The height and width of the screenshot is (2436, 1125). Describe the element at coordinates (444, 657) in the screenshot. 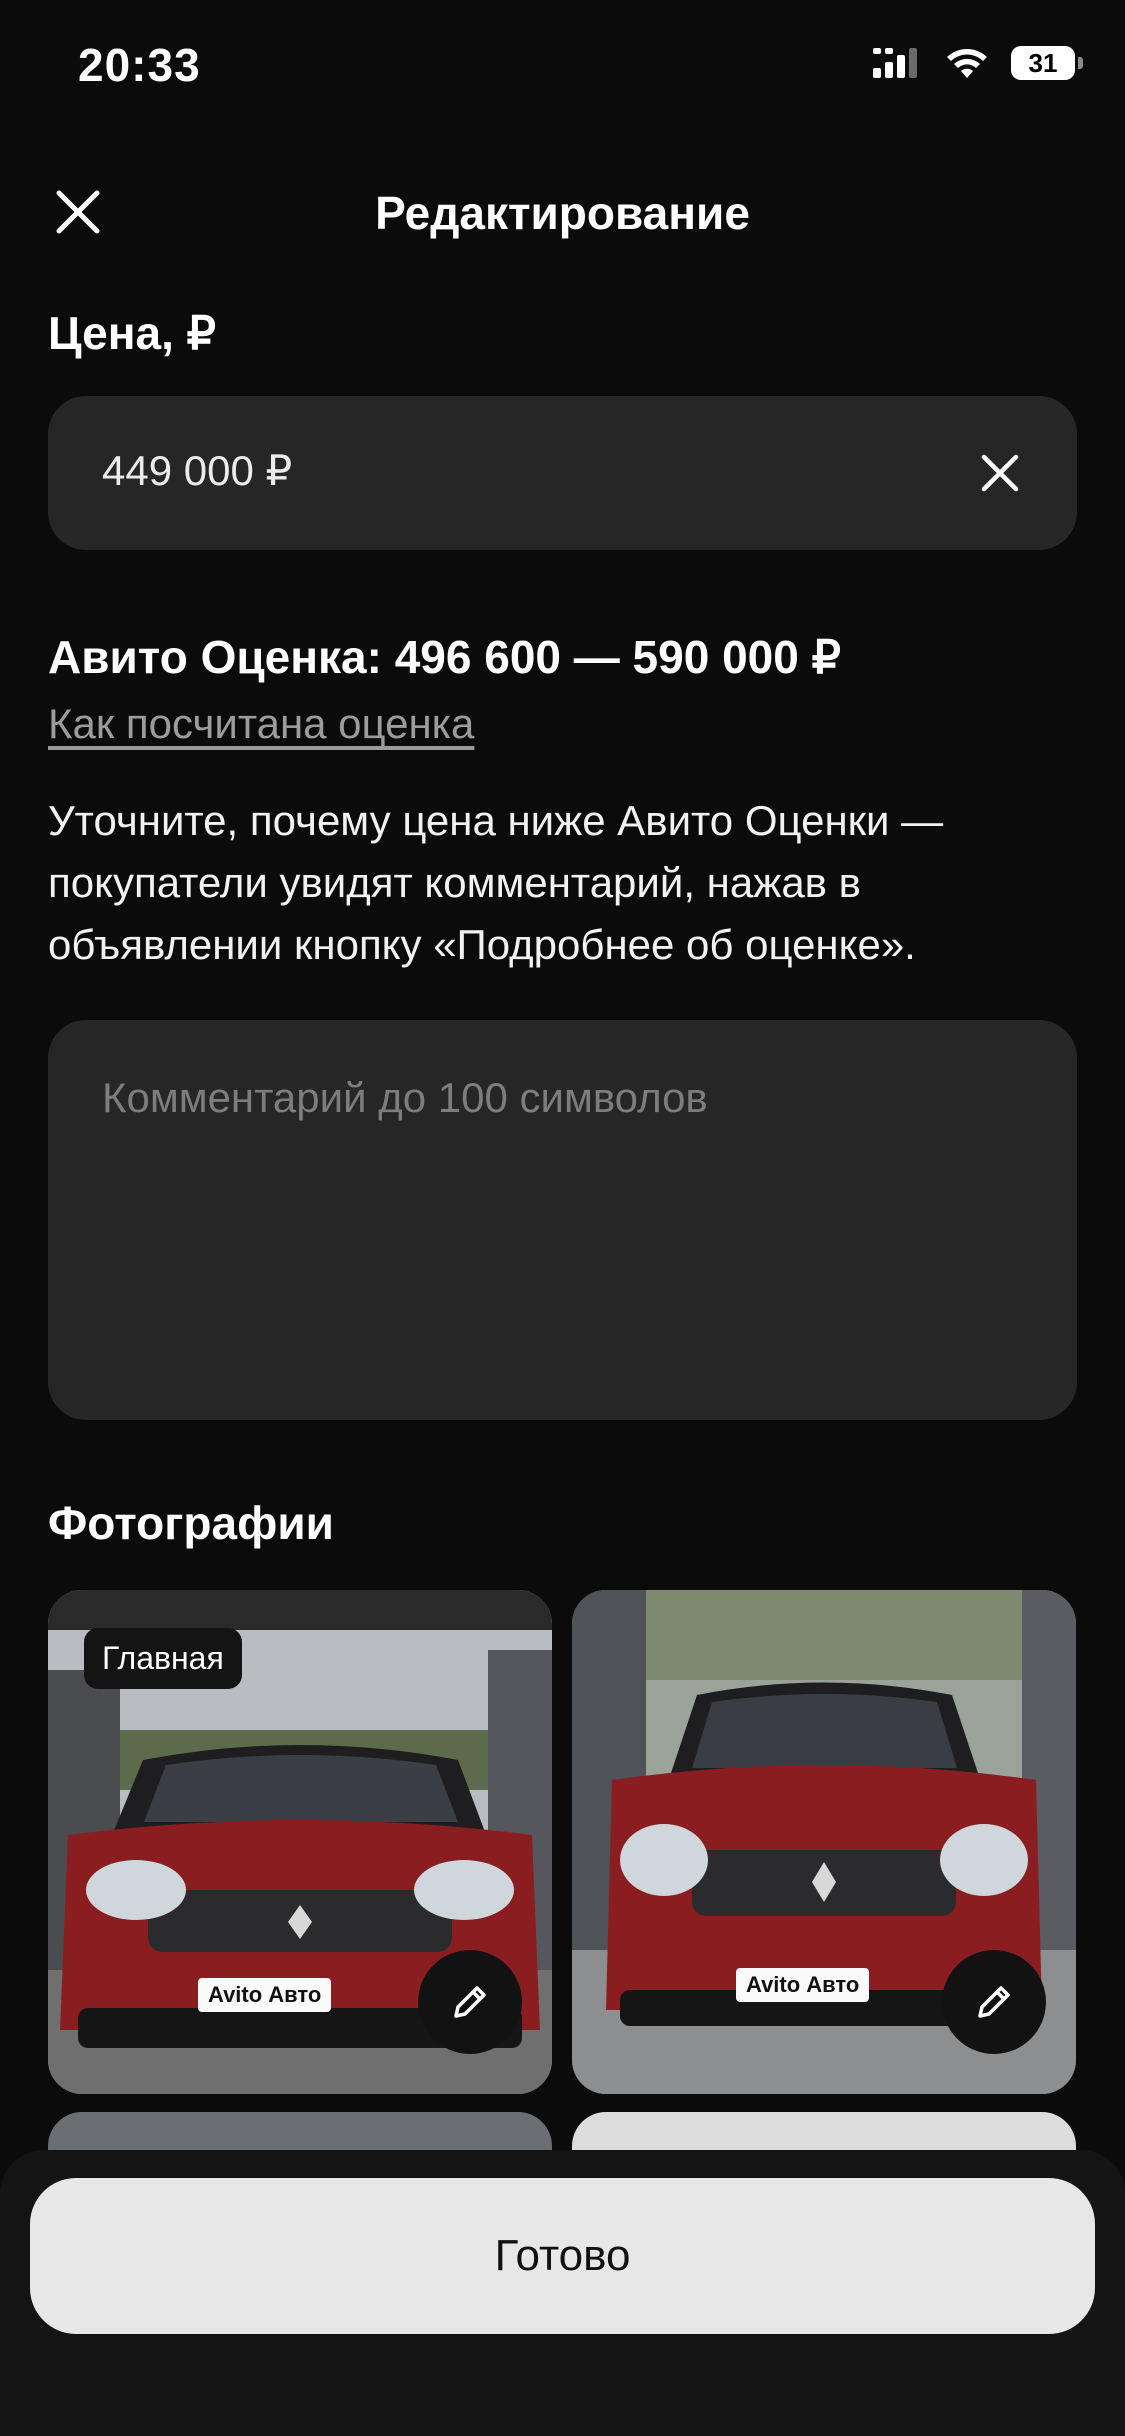

I see `avito-estimate: Авито Оценка: 496 600 — 590 000 ₽` at that location.